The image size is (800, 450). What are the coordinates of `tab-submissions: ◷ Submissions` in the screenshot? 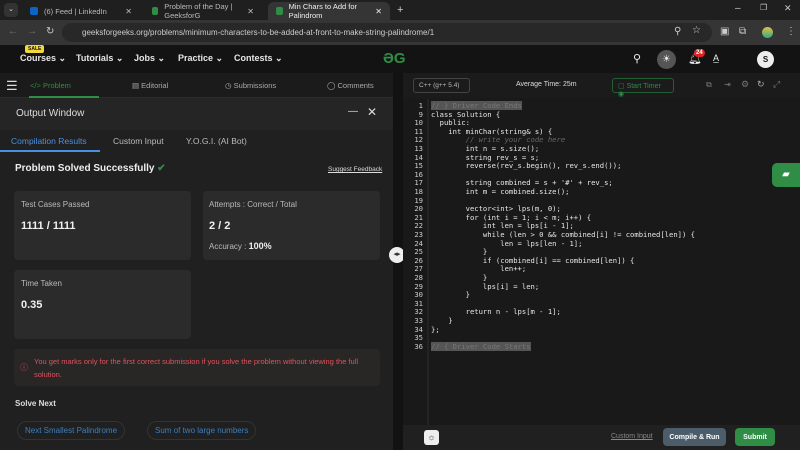 It's located at (250, 85).